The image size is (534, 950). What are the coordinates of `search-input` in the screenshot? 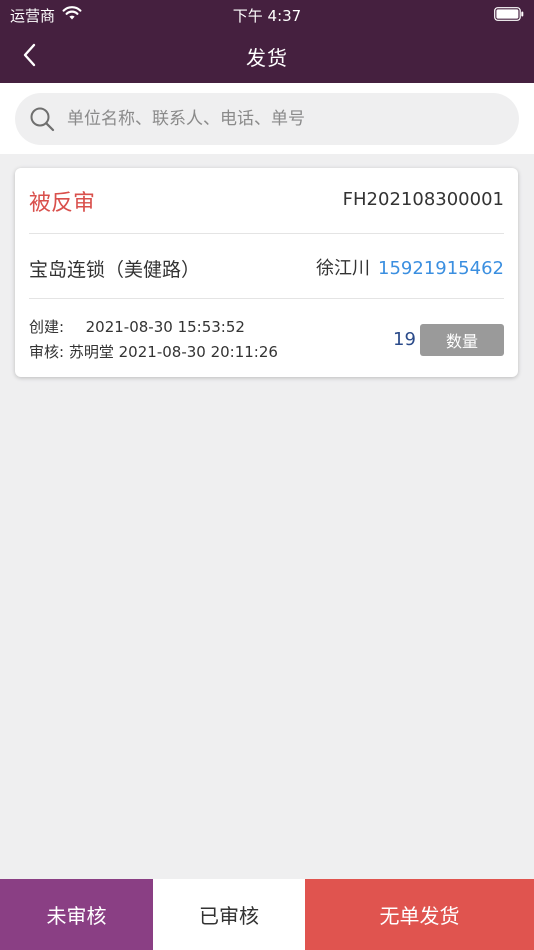 It's located at (287, 119).